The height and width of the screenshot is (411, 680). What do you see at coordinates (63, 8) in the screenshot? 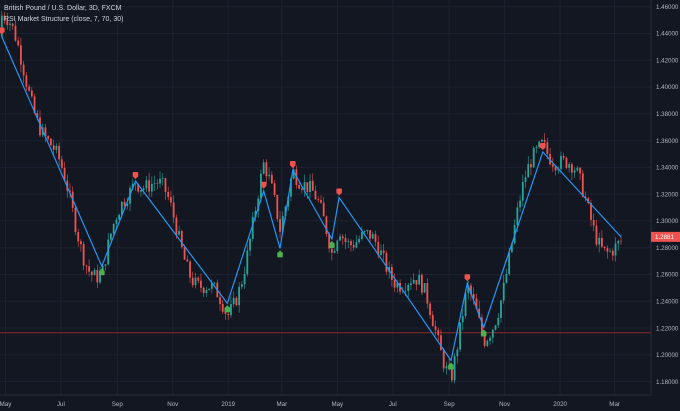
I see `symbol-title: British Pound / U.S. Dollar, 3D, FXCM` at bounding box center [63, 8].